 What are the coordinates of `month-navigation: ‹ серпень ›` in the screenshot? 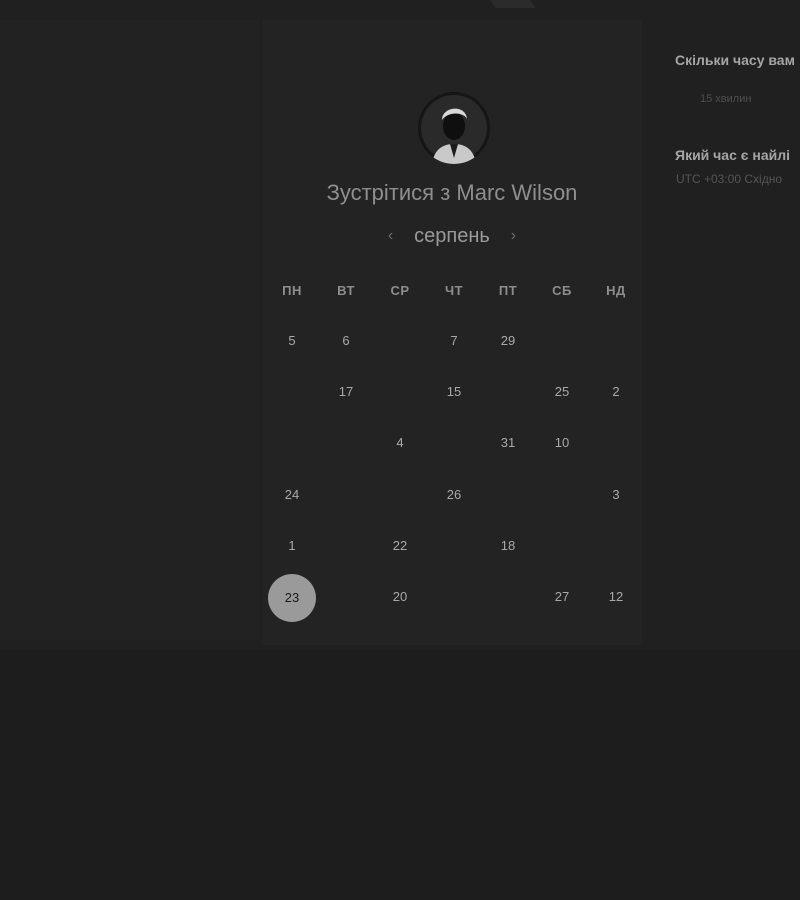 It's located at (452, 239).